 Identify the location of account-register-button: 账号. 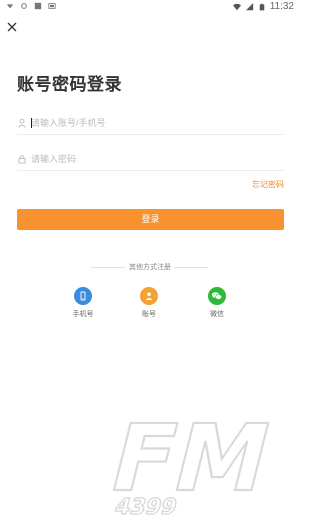
(149, 303).